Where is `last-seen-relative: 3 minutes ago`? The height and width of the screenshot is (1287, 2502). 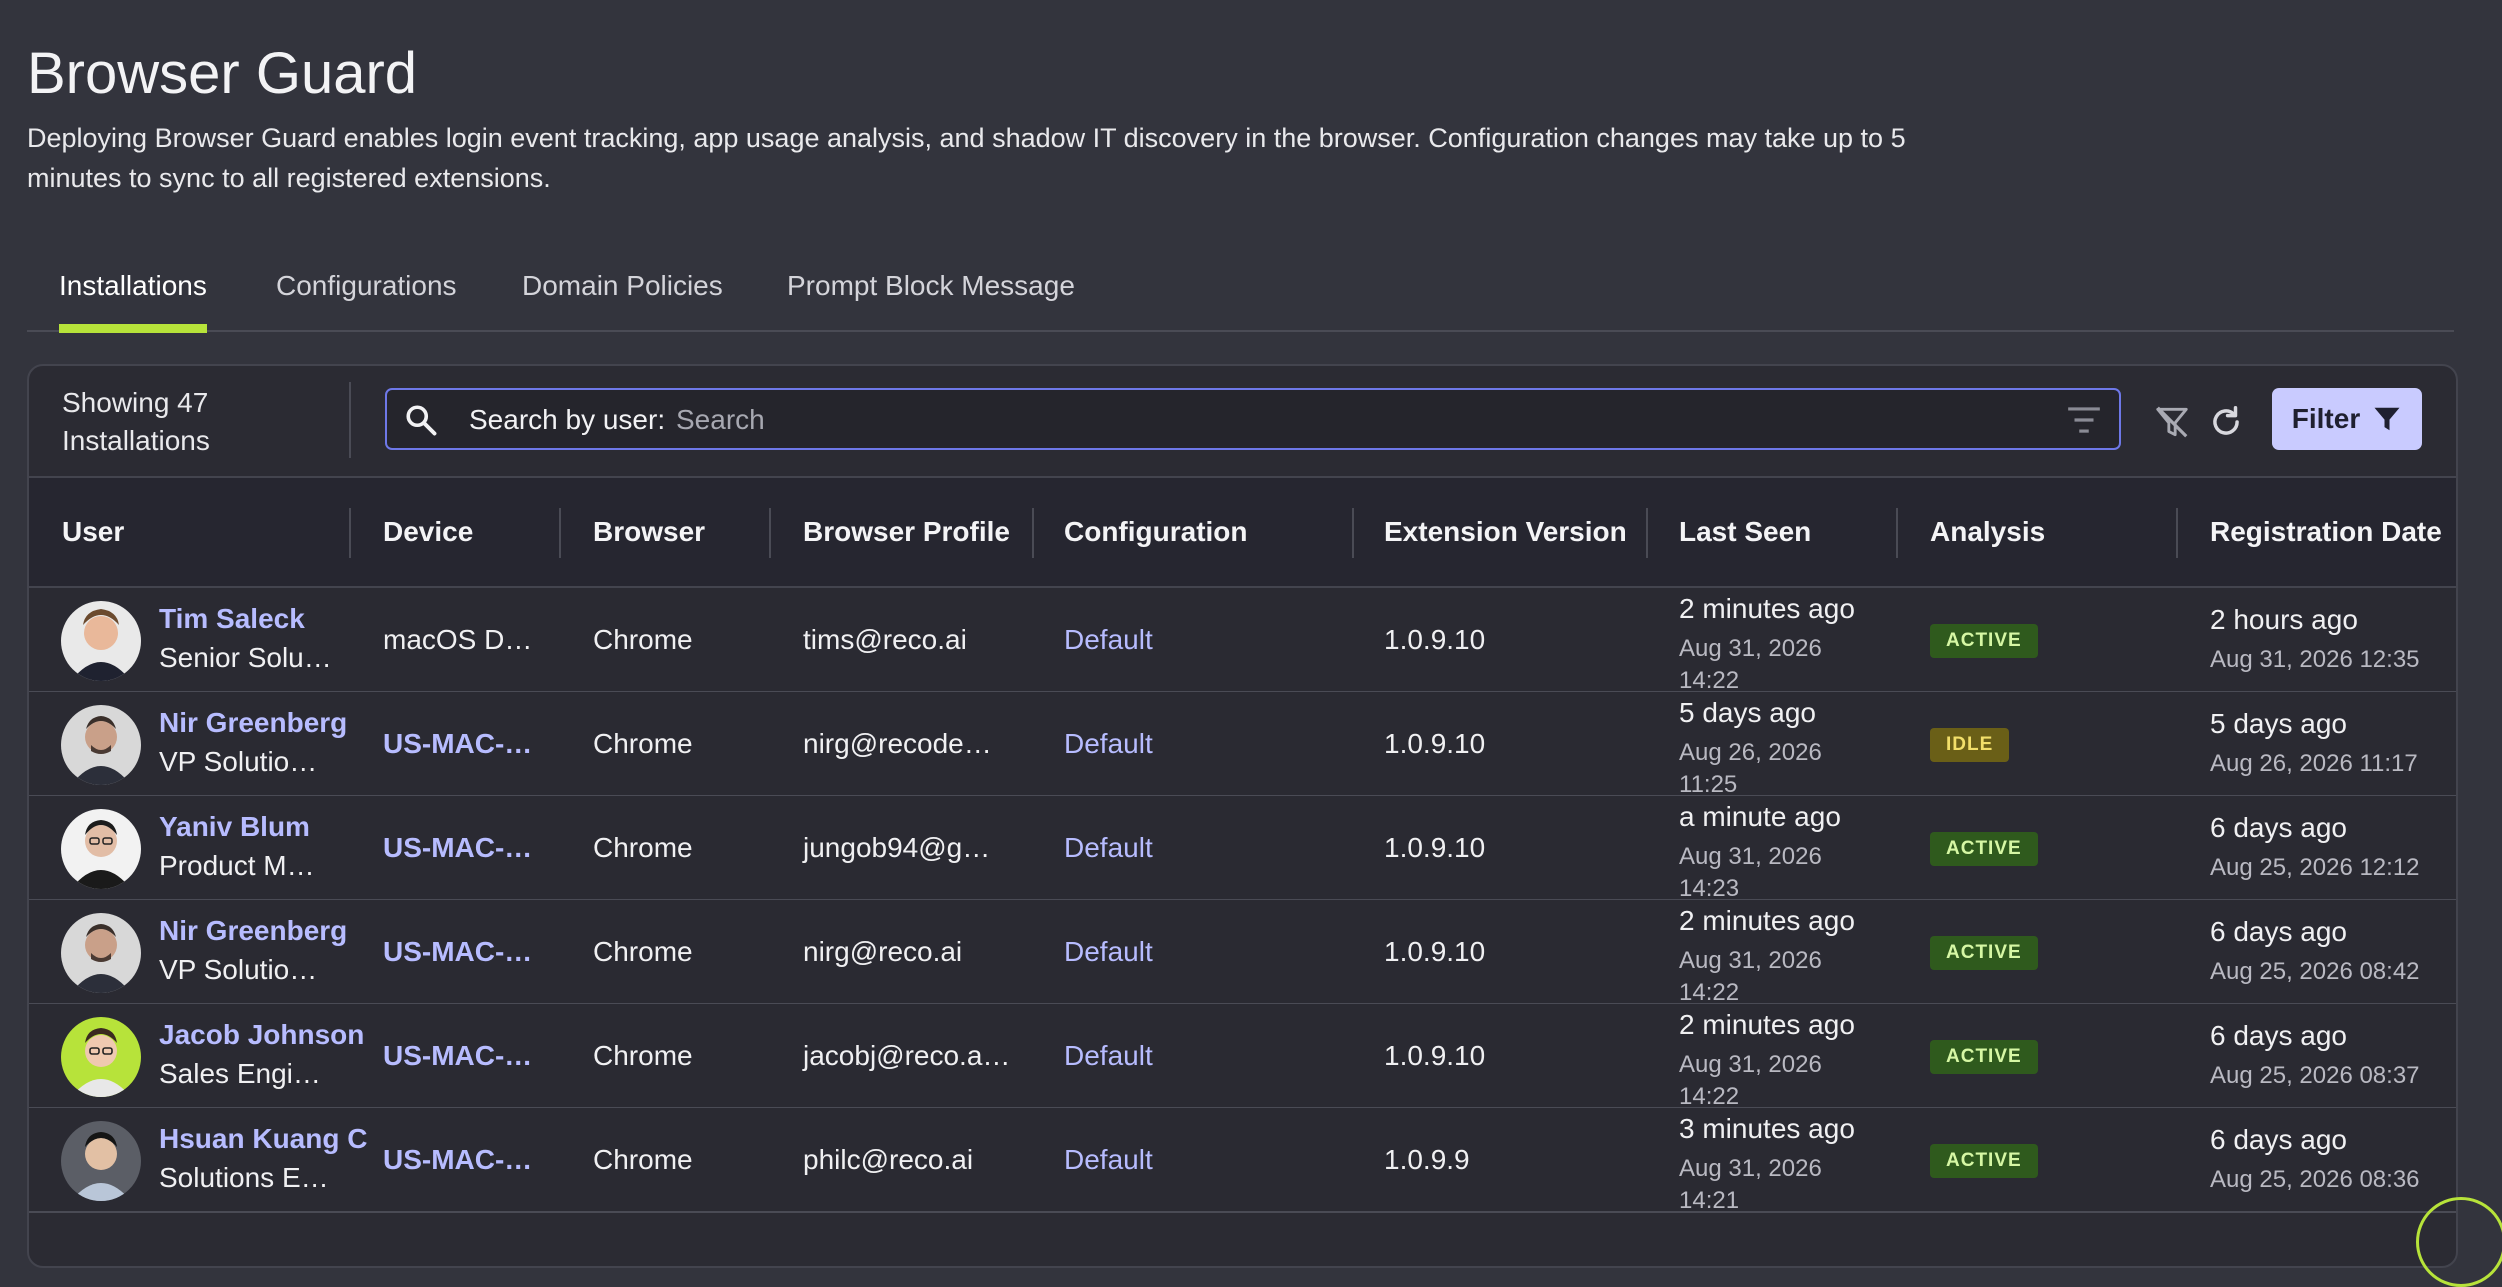
last-seen-relative: 3 minutes ago is located at coordinates (1767, 1128).